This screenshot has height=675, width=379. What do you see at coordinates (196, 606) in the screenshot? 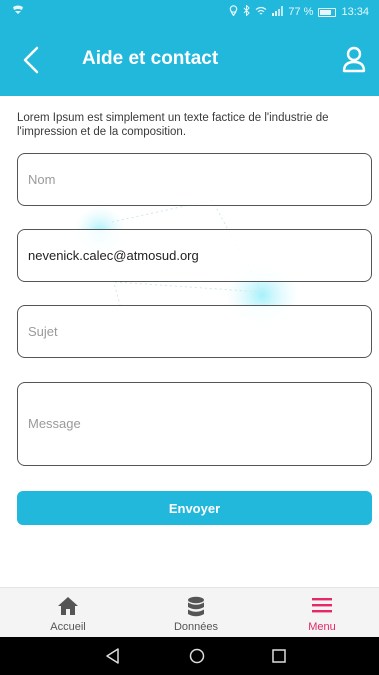
I see `database-icon` at bounding box center [196, 606].